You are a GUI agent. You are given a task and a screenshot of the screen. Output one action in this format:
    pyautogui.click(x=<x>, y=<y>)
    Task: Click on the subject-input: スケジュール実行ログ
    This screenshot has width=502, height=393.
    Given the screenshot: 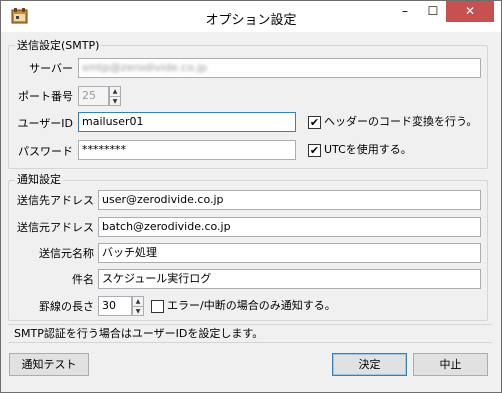 What is the action you would take?
    pyautogui.click(x=289, y=279)
    